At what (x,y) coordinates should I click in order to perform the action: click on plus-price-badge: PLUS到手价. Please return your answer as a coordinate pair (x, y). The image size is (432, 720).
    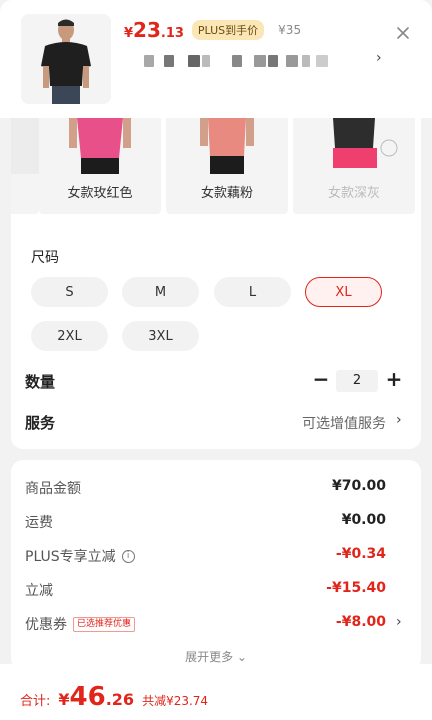
    Looking at the image, I should click on (228, 30).